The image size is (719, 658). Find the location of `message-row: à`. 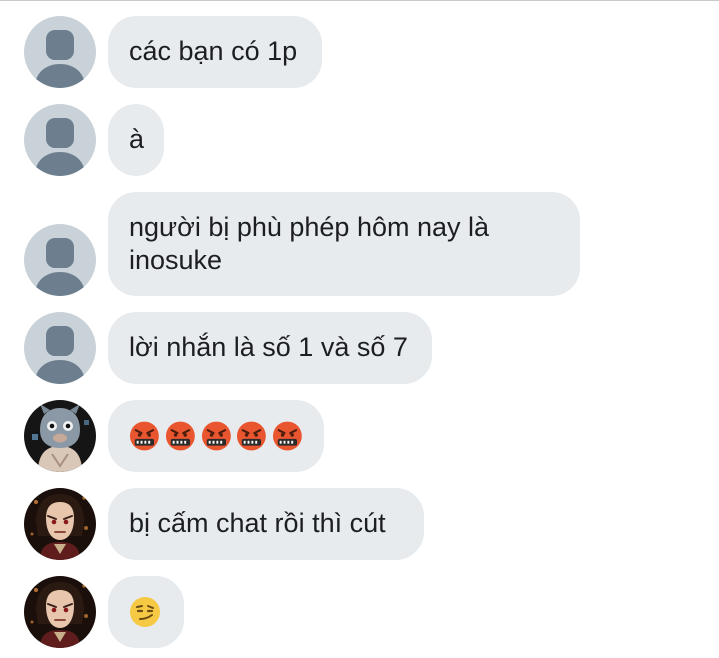

message-row: à is located at coordinates (359, 140).